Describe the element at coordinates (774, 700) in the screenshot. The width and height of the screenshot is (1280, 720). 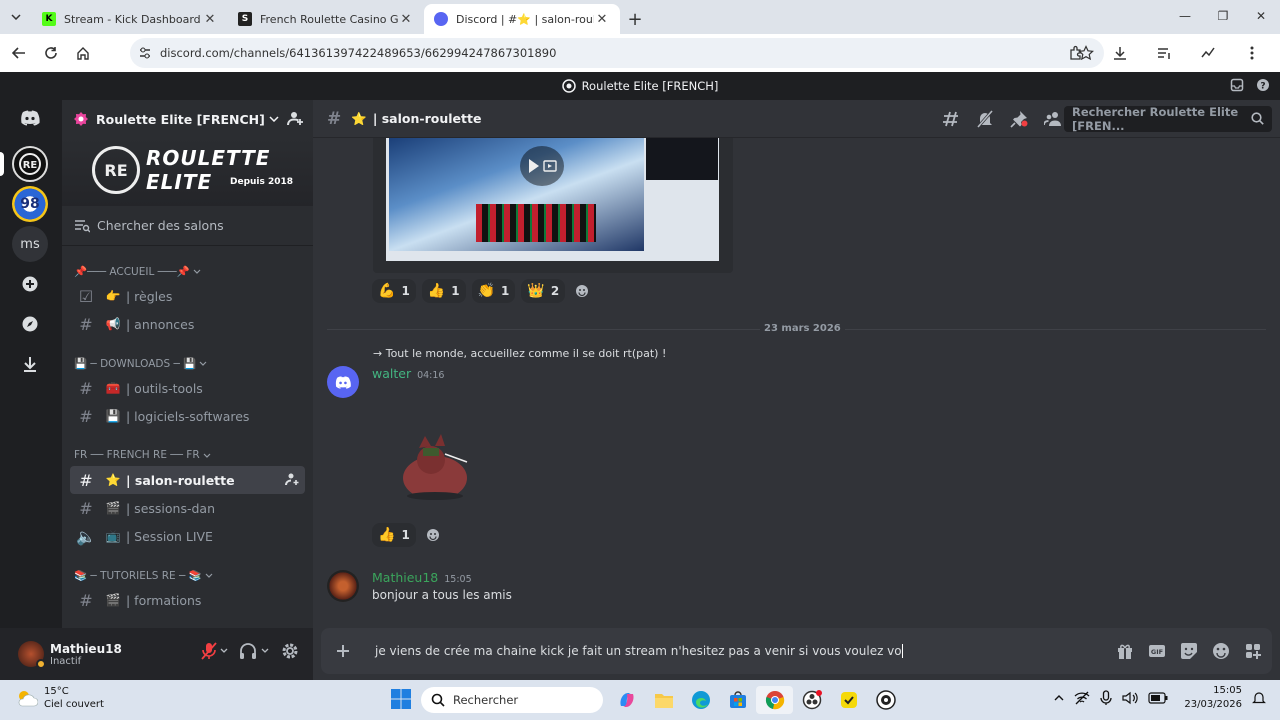
I see `chrome-icon` at that location.